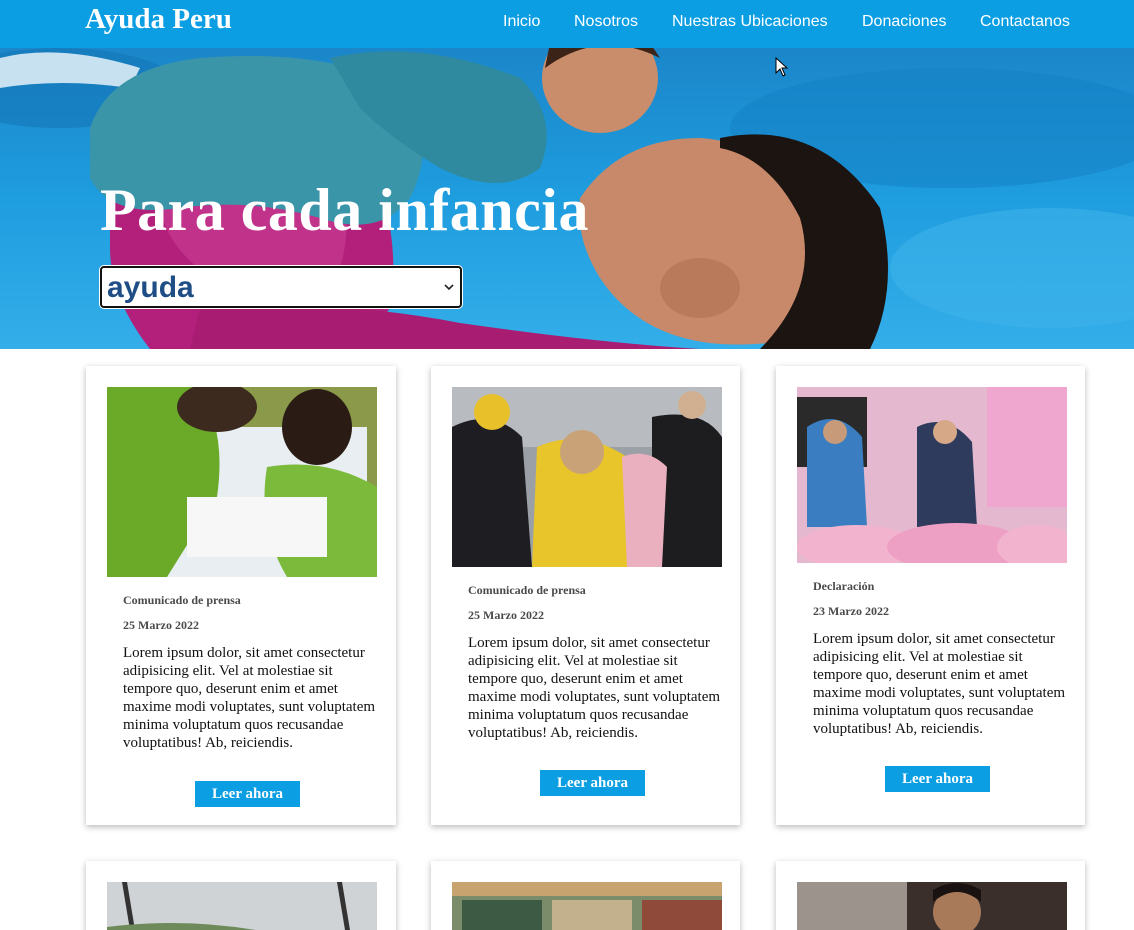 The width and height of the screenshot is (1134, 930). What do you see at coordinates (150, 287) in the screenshot?
I see `help-type-select-value: ayuda` at bounding box center [150, 287].